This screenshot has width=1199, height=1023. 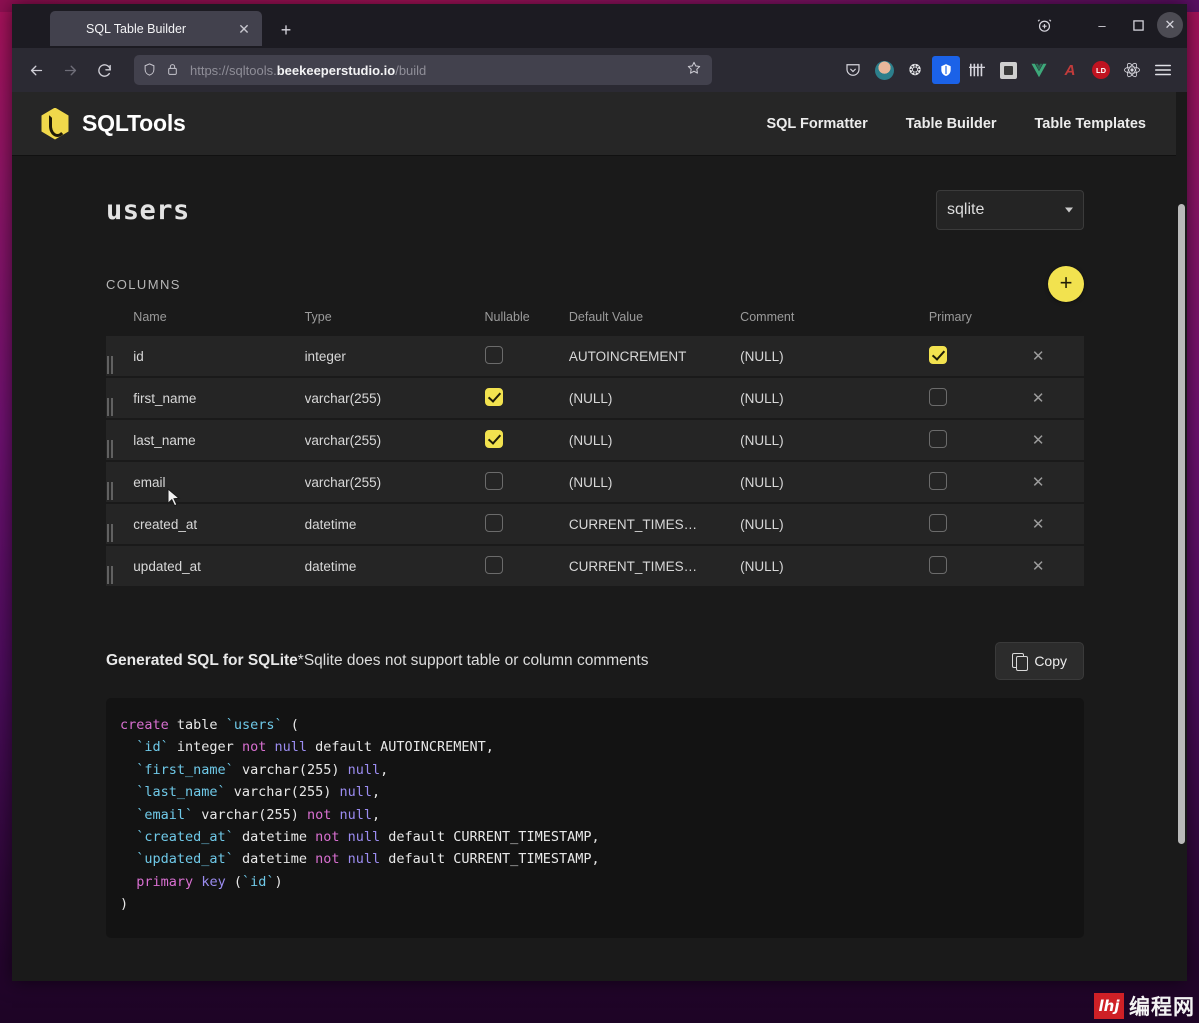 What do you see at coordinates (654, 356) in the screenshot?
I see `cell-default: AUTOINCREMENT` at bounding box center [654, 356].